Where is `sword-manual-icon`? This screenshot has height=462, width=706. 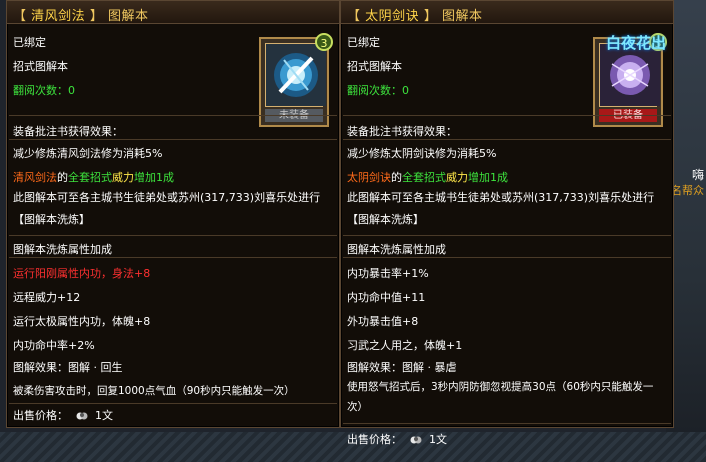 sword-manual-icon is located at coordinates (295, 75).